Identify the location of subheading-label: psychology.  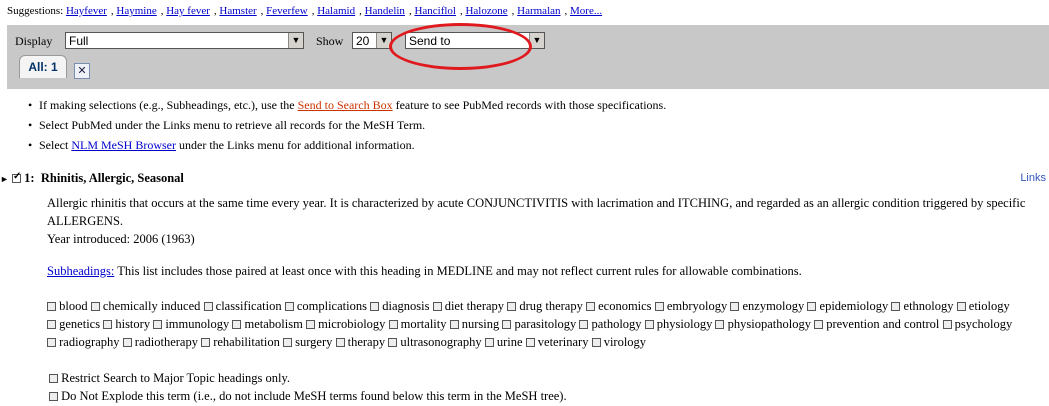
(983, 324).